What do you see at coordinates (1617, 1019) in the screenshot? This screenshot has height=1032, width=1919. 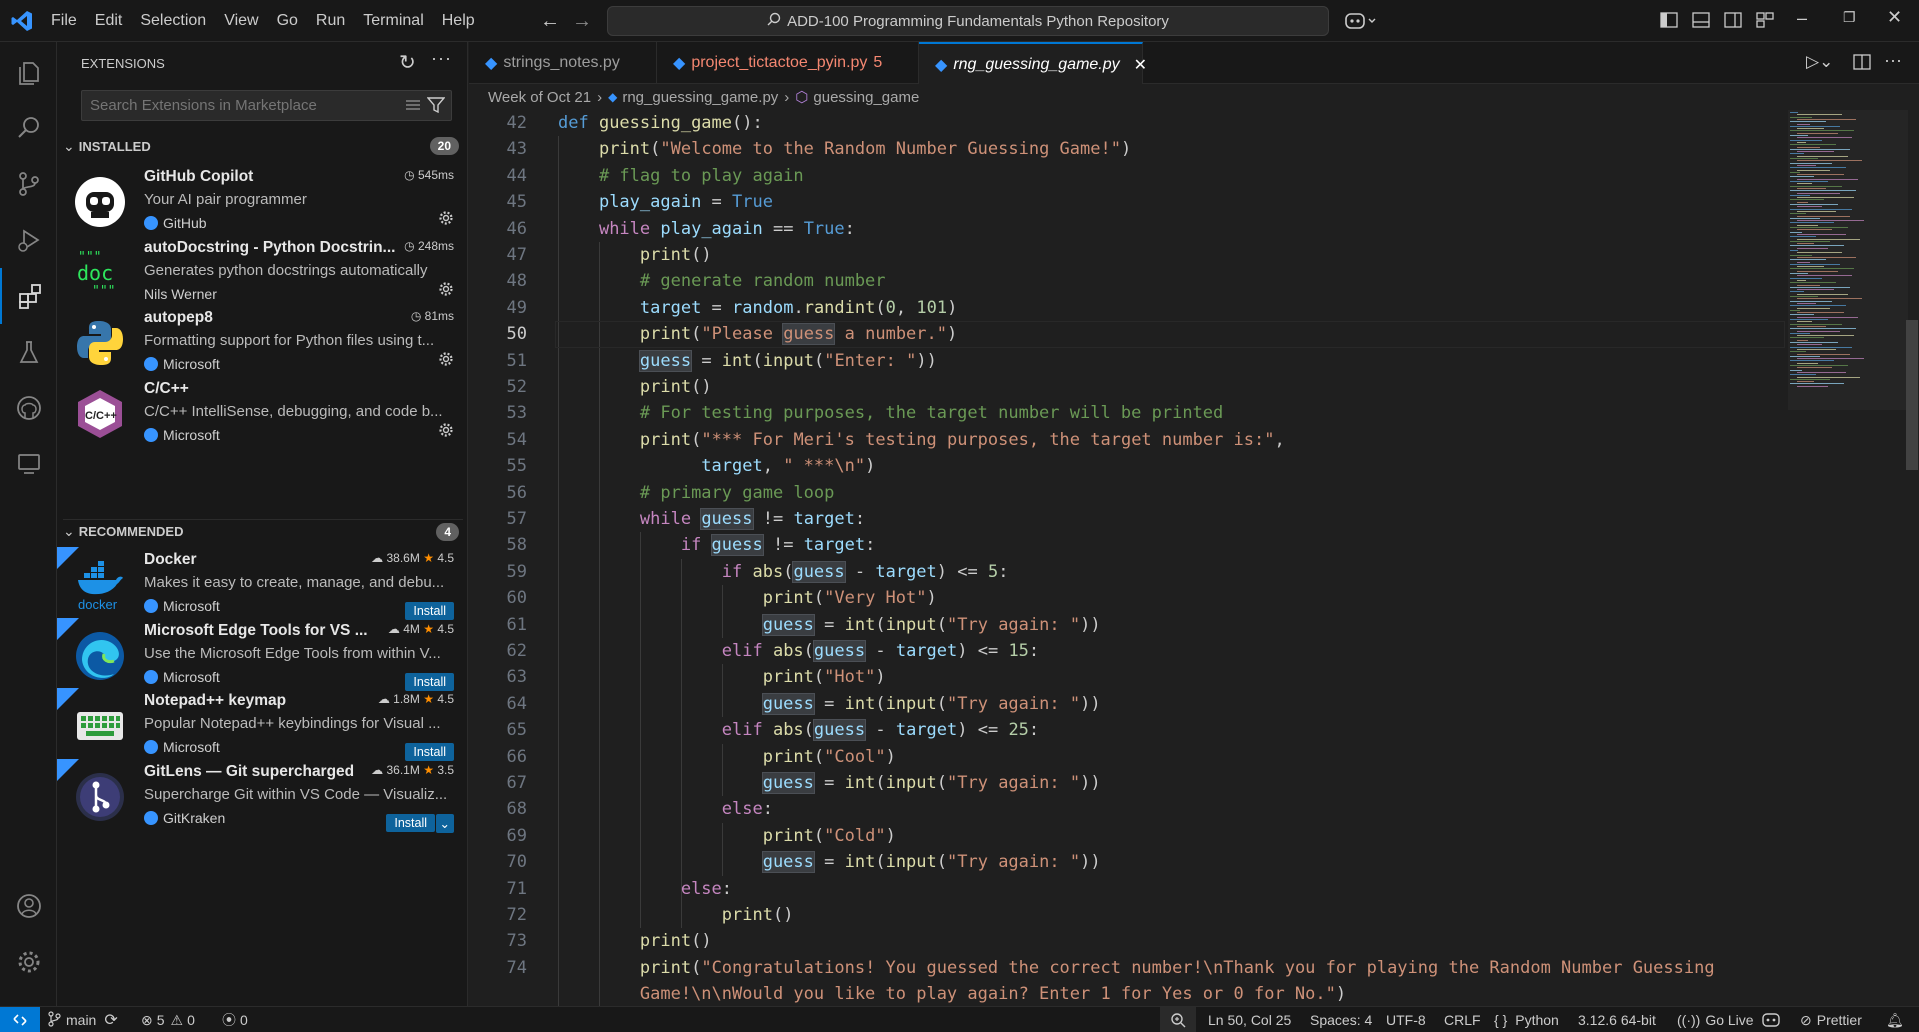 I see `python-interpreter: 3.12.6 64-bit` at bounding box center [1617, 1019].